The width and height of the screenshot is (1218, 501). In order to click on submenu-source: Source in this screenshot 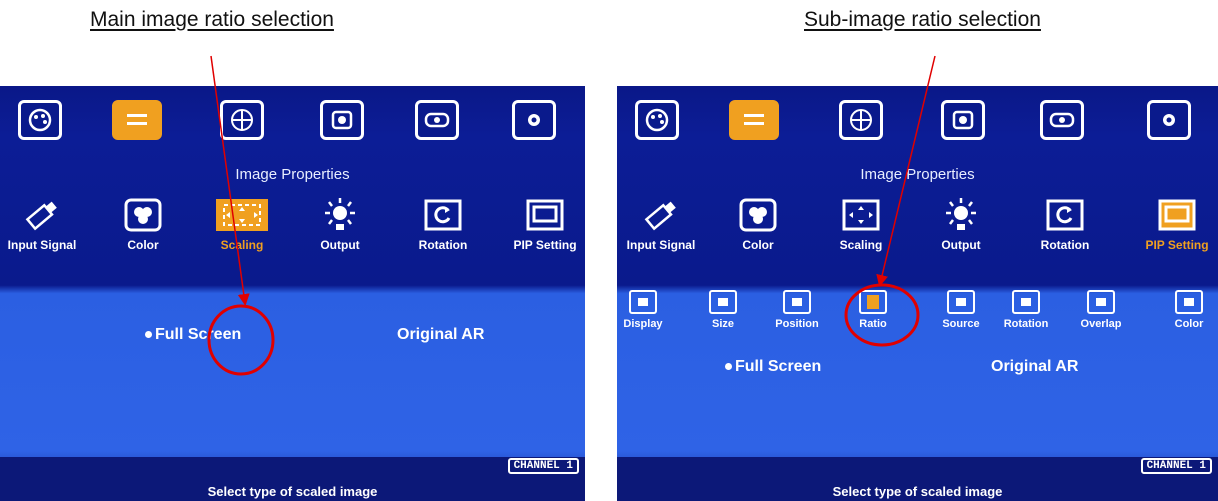, I will do `click(961, 310)`.